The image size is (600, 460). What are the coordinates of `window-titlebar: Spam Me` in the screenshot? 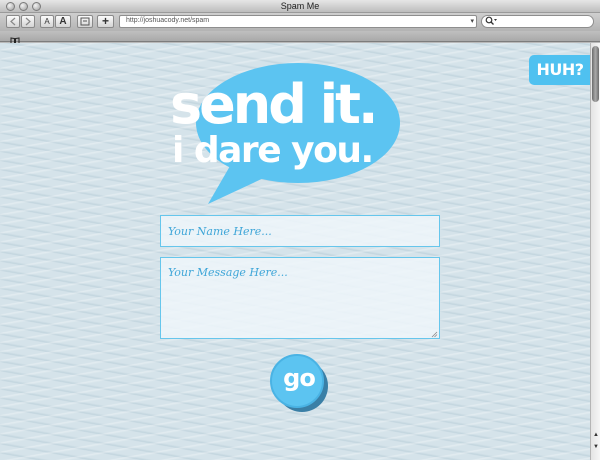 It's located at (300, 6).